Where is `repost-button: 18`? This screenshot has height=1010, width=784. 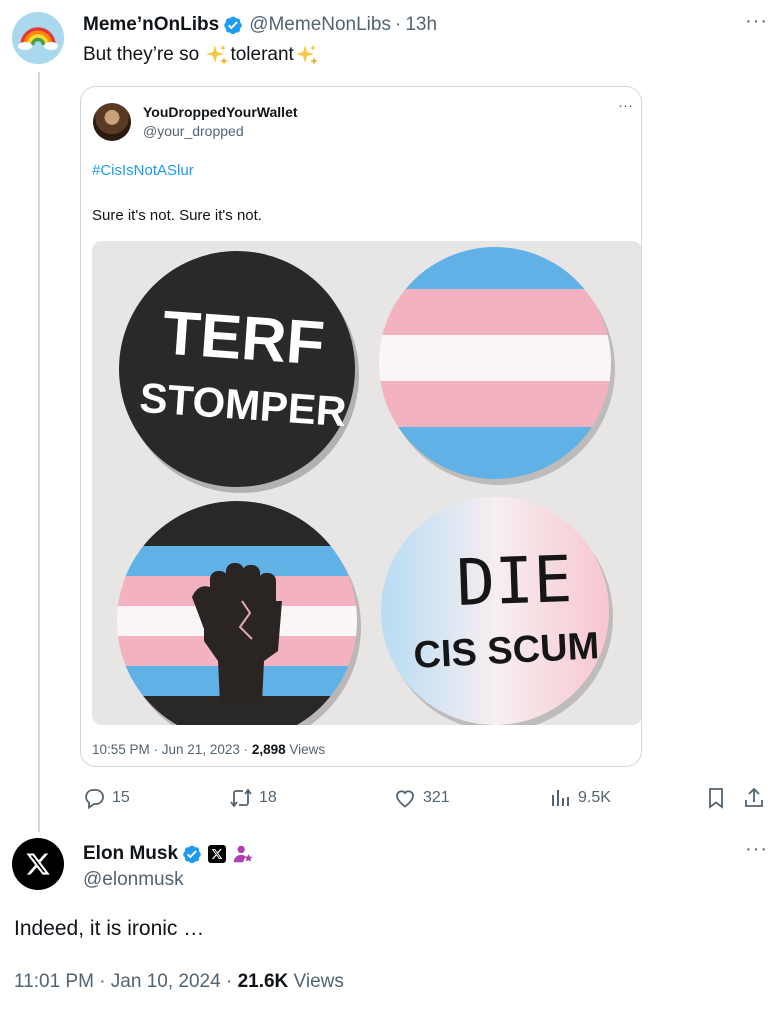 repost-button: 18 is located at coordinates (253, 798).